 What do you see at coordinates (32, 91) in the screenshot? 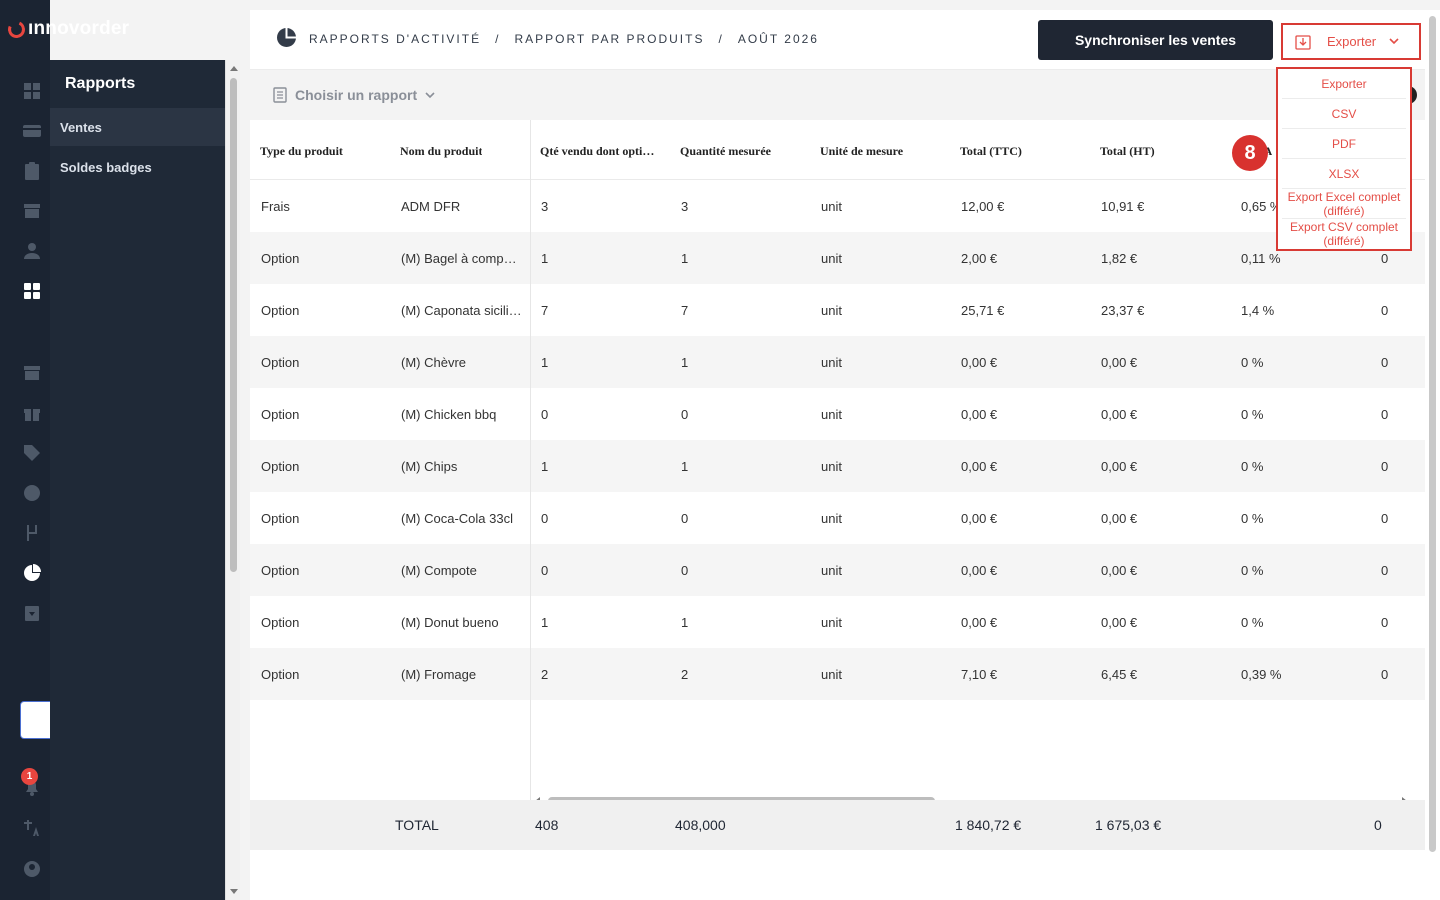
I see `dashboard-icon` at bounding box center [32, 91].